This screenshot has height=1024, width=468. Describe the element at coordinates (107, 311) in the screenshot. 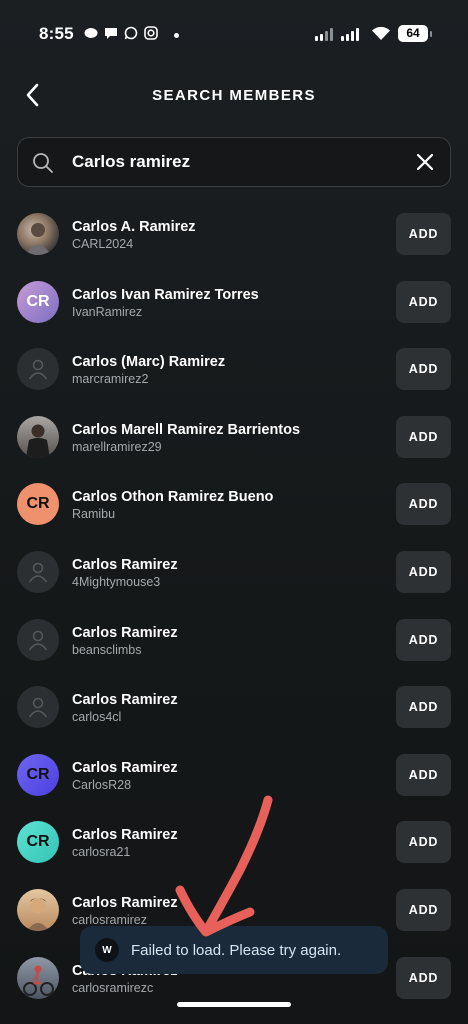

I see `member-username: IvanRamirez` at that location.